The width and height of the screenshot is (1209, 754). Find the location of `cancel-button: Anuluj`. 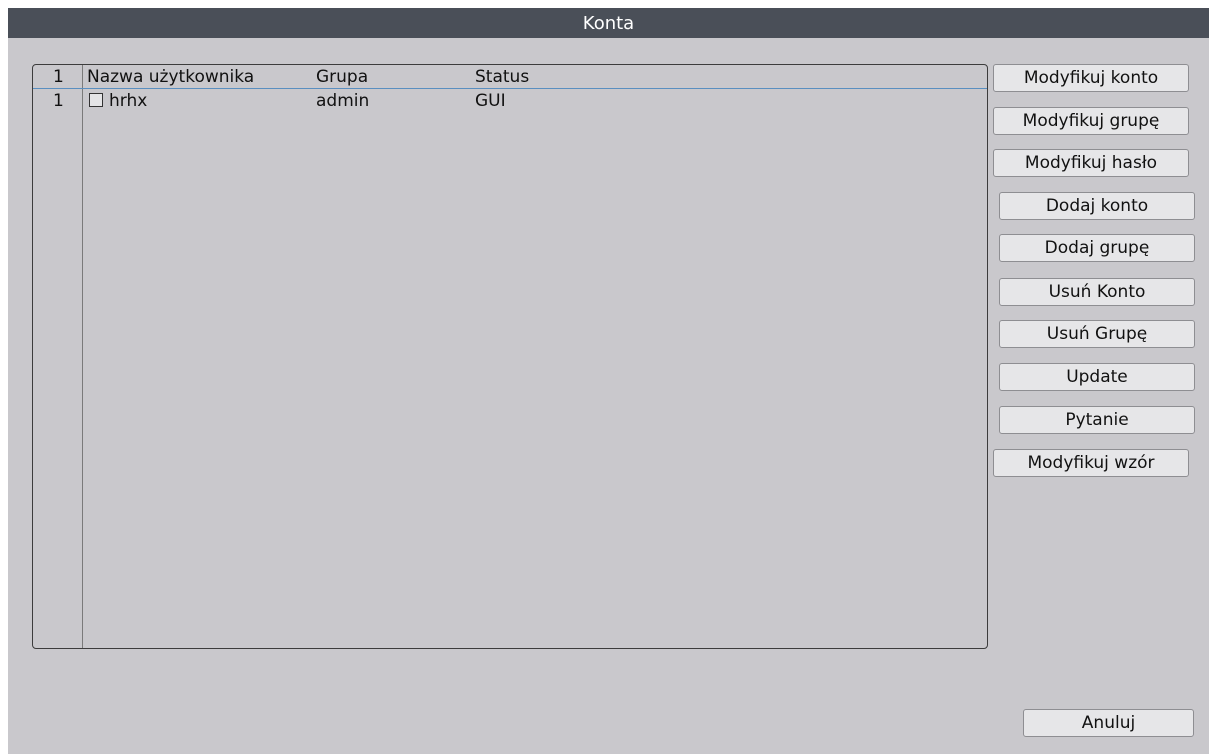

cancel-button: Anuluj is located at coordinates (1108, 723).